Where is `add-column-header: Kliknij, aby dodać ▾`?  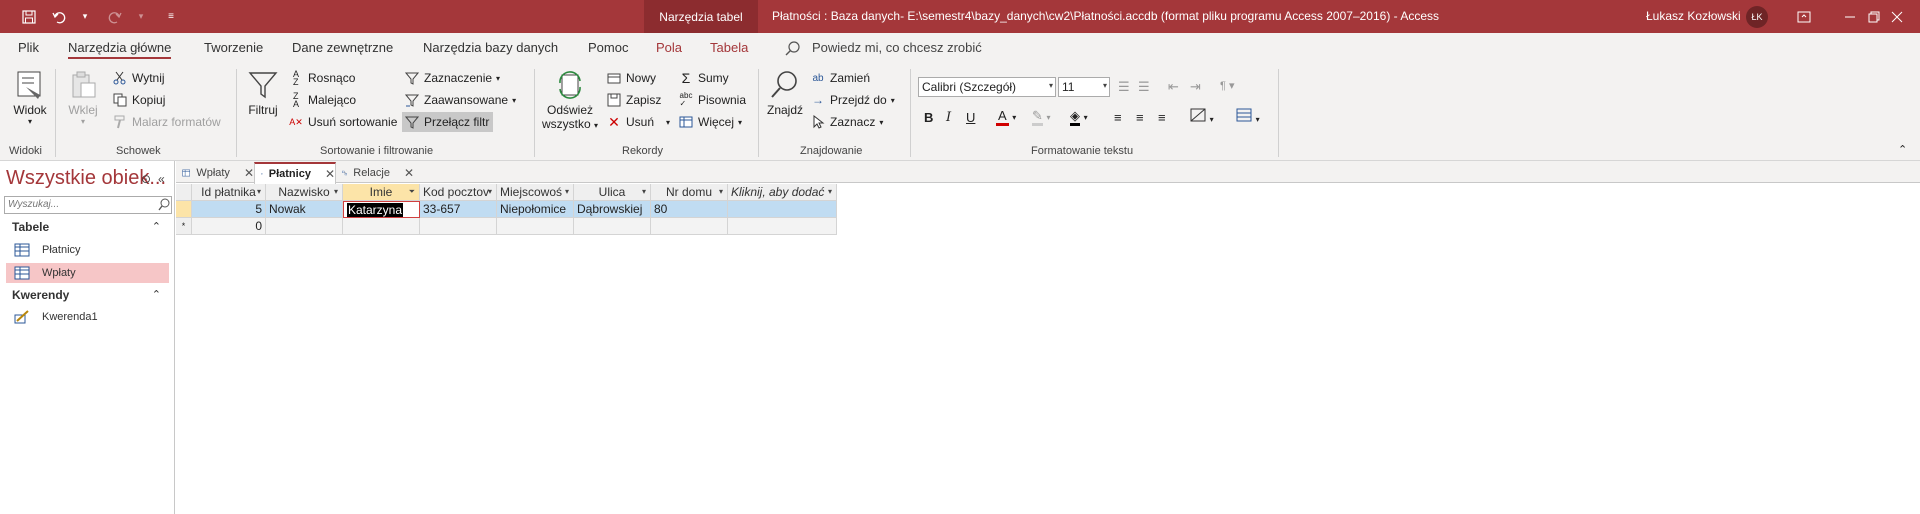
add-column-header: Kliknij, aby dodać ▾ is located at coordinates (782, 192).